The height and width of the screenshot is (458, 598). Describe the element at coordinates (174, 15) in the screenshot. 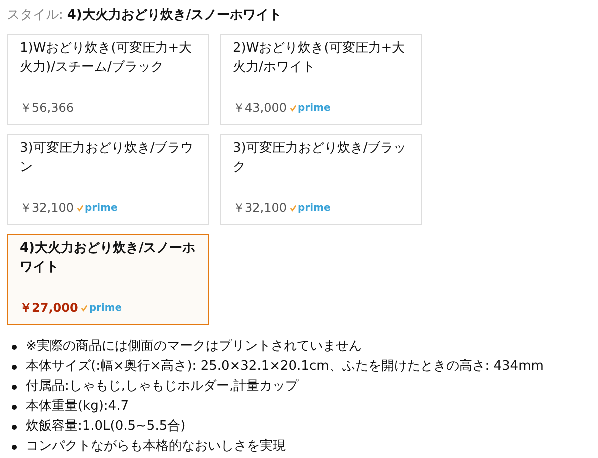

I see `selected-style: 4)大火力おどり炊き/スノーホワイト` at that location.